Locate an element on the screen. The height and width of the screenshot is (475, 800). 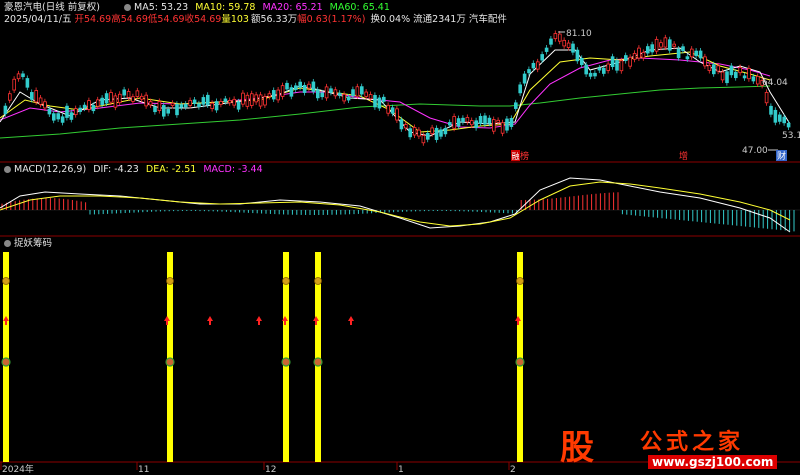
coin-icon is located at coordinates (286, 362).